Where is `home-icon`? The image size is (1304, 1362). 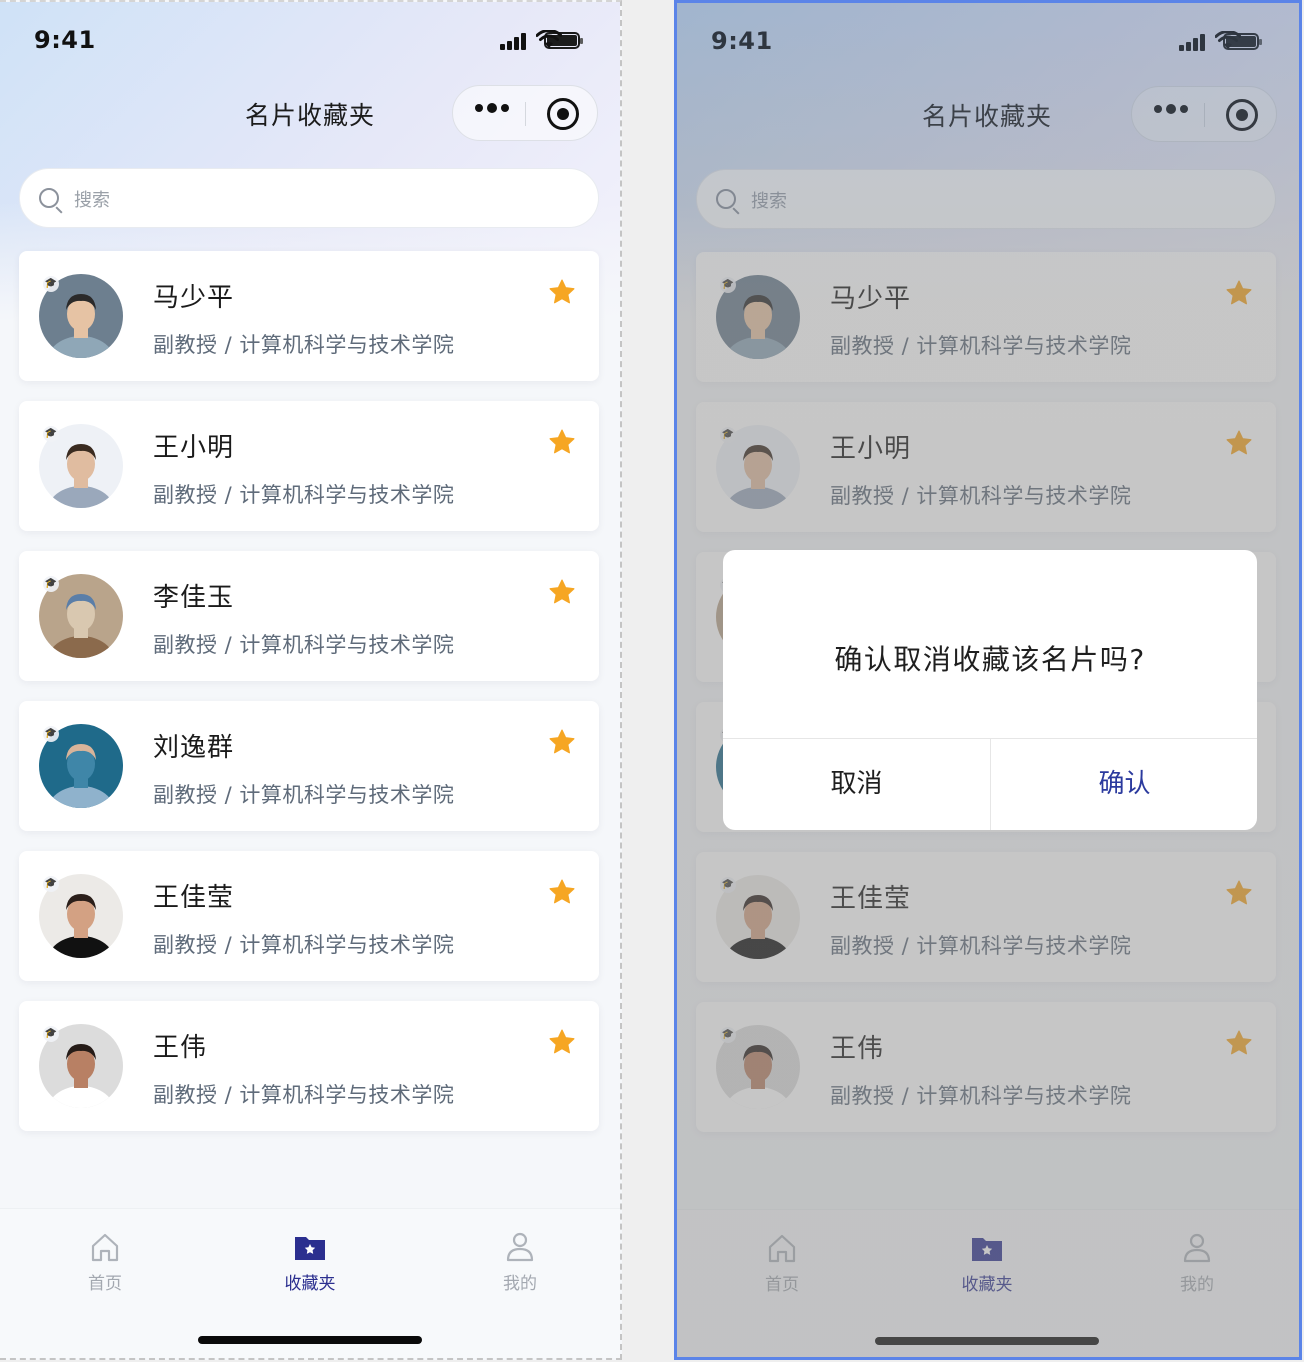 home-icon is located at coordinates (105, 1247).